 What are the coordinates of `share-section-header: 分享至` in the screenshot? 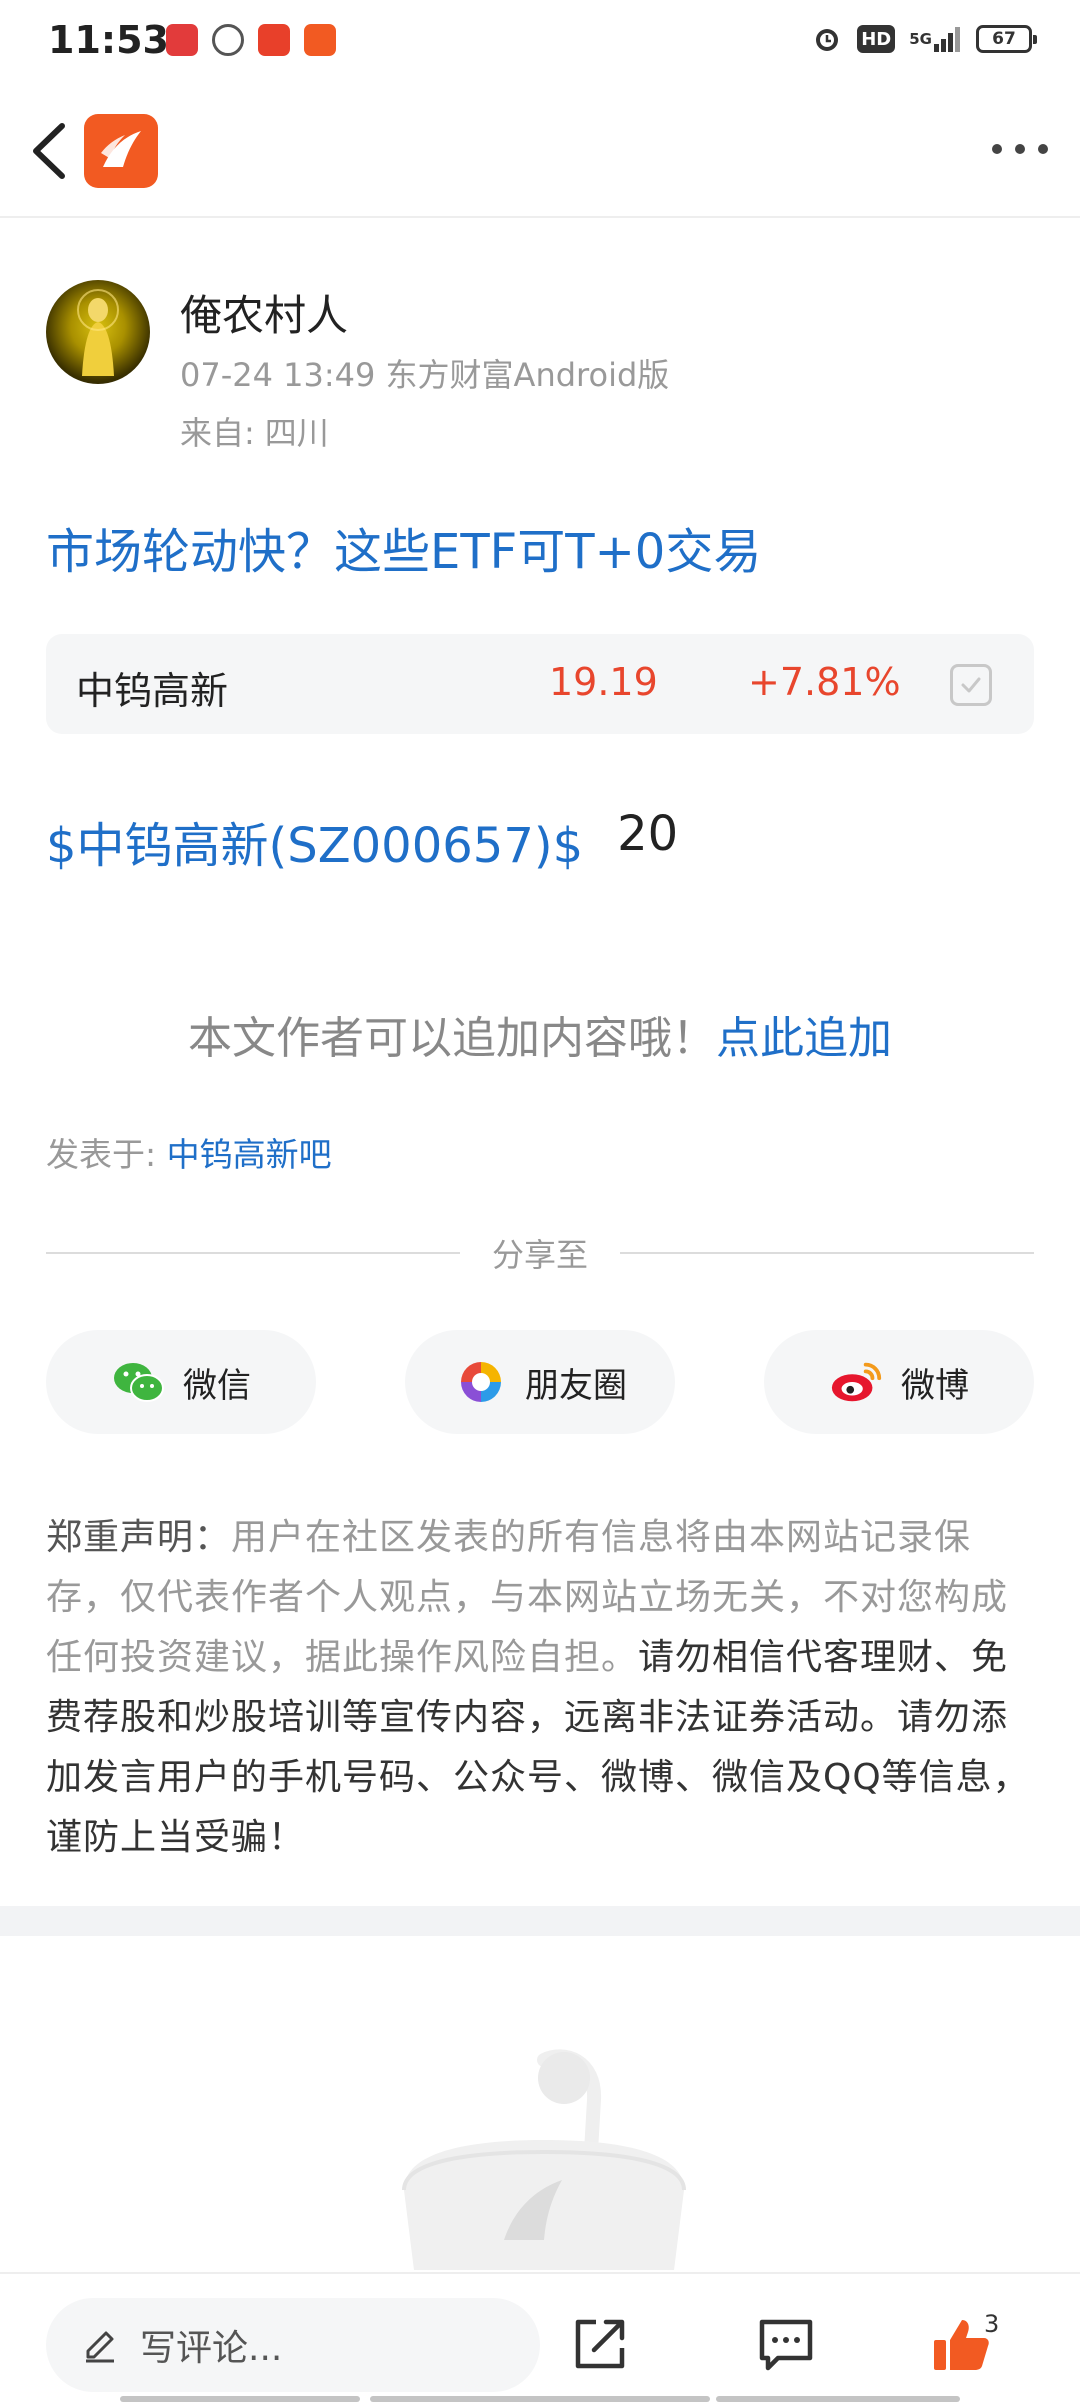 It's located at (540, 1253).